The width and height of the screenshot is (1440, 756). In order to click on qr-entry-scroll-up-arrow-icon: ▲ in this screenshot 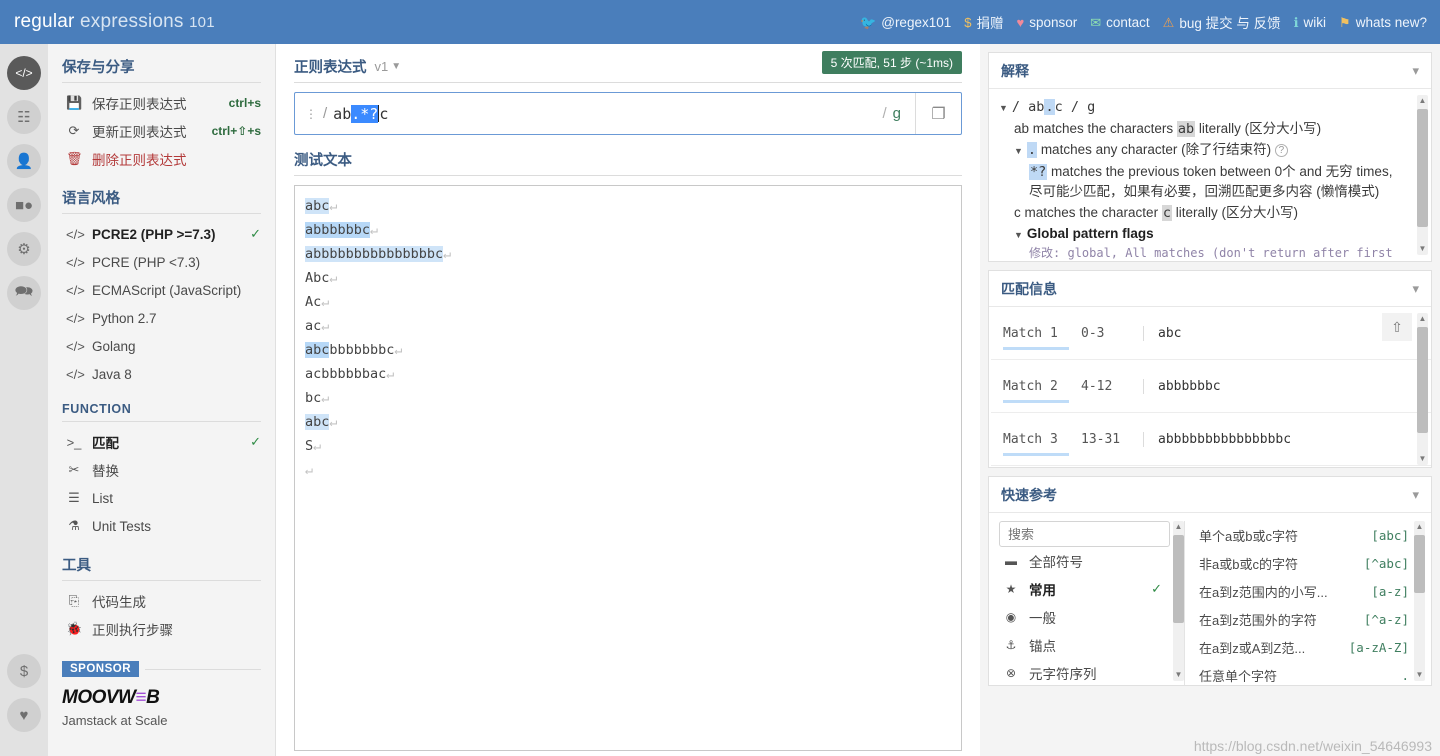, I will do `click(1419, 527)`.